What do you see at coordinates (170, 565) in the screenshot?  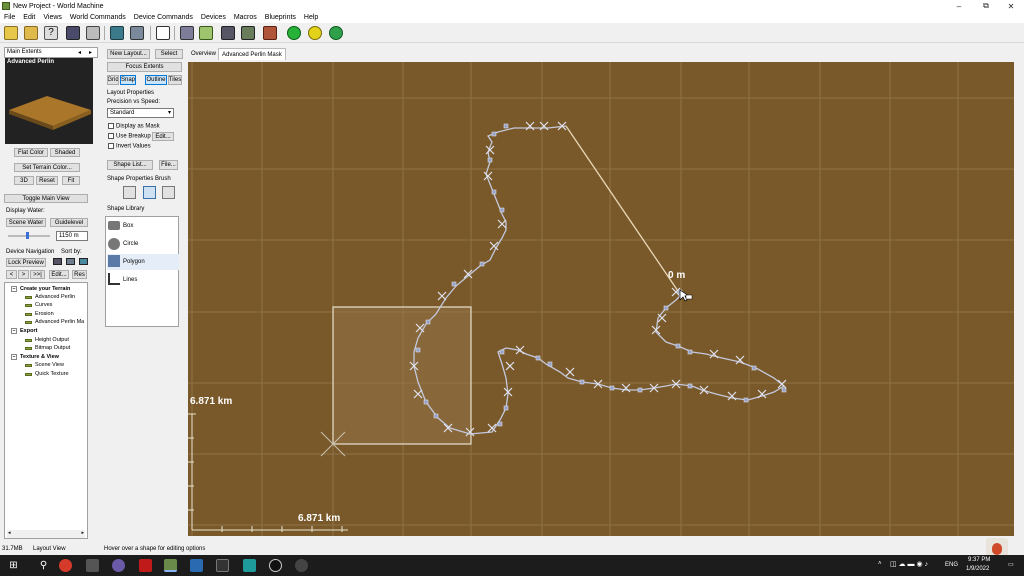 I see `world-machine-taskbar-icon` at bounding box center [170, 565].